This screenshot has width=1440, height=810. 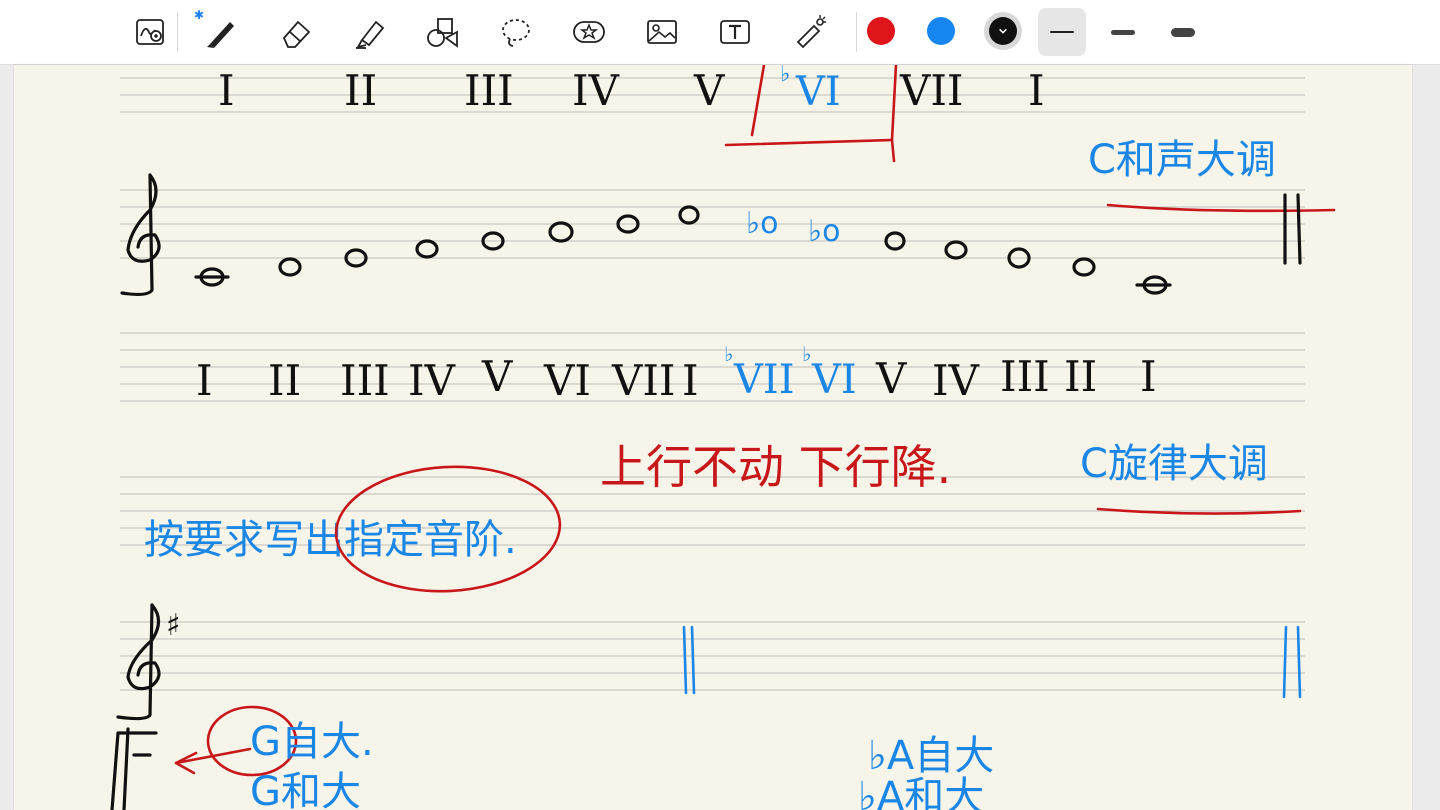 I want to click on color-black-dot, so click(x=1003, y=31).